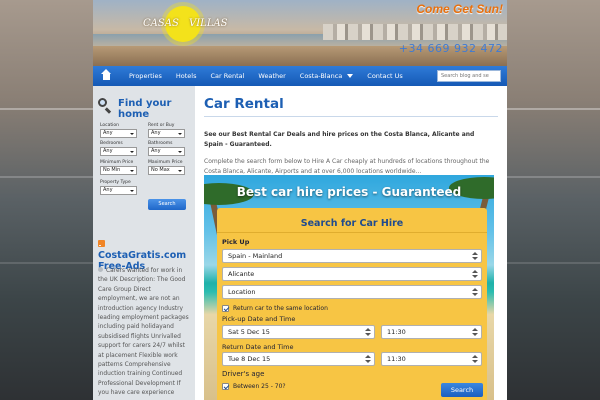  I want to click on return-time-value: 11:30, so click(396, 359).